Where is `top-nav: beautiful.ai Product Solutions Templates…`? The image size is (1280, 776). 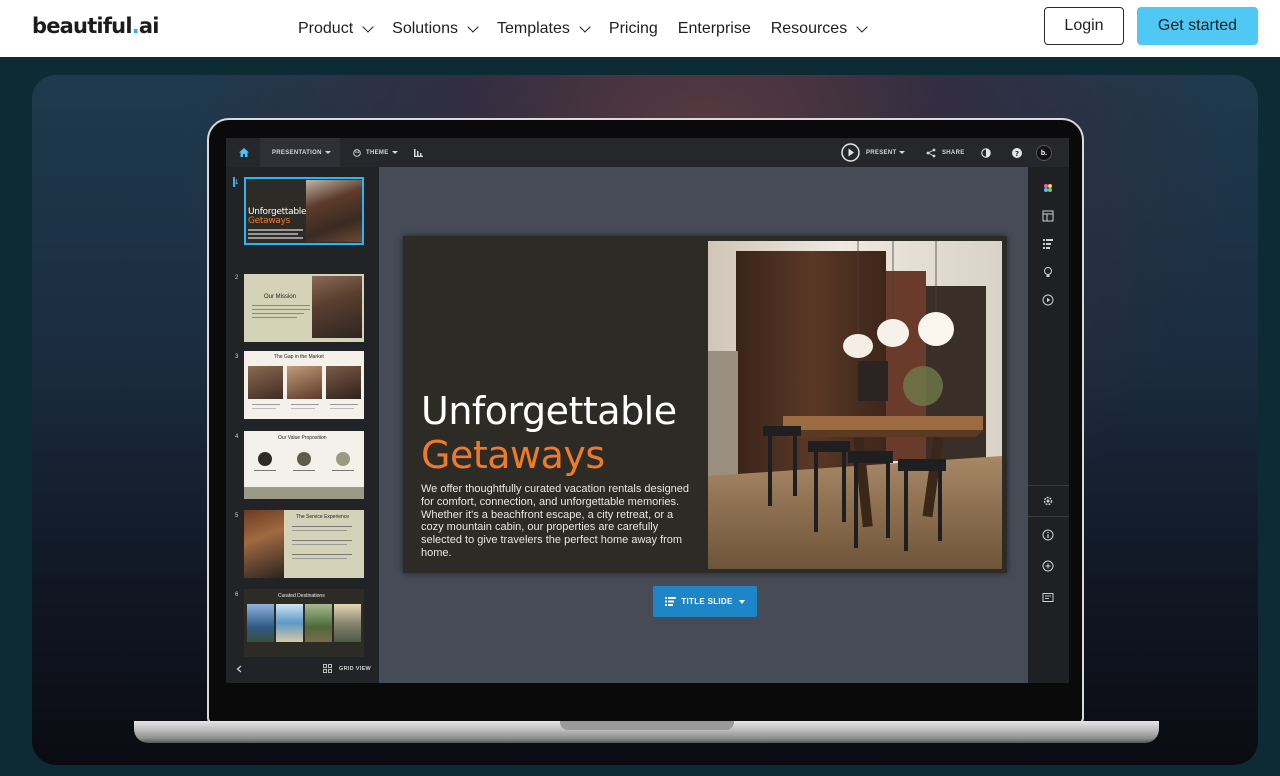 top-nav: beautiful.ai Product Solutions Templates… is located at coordinates (640, 28).